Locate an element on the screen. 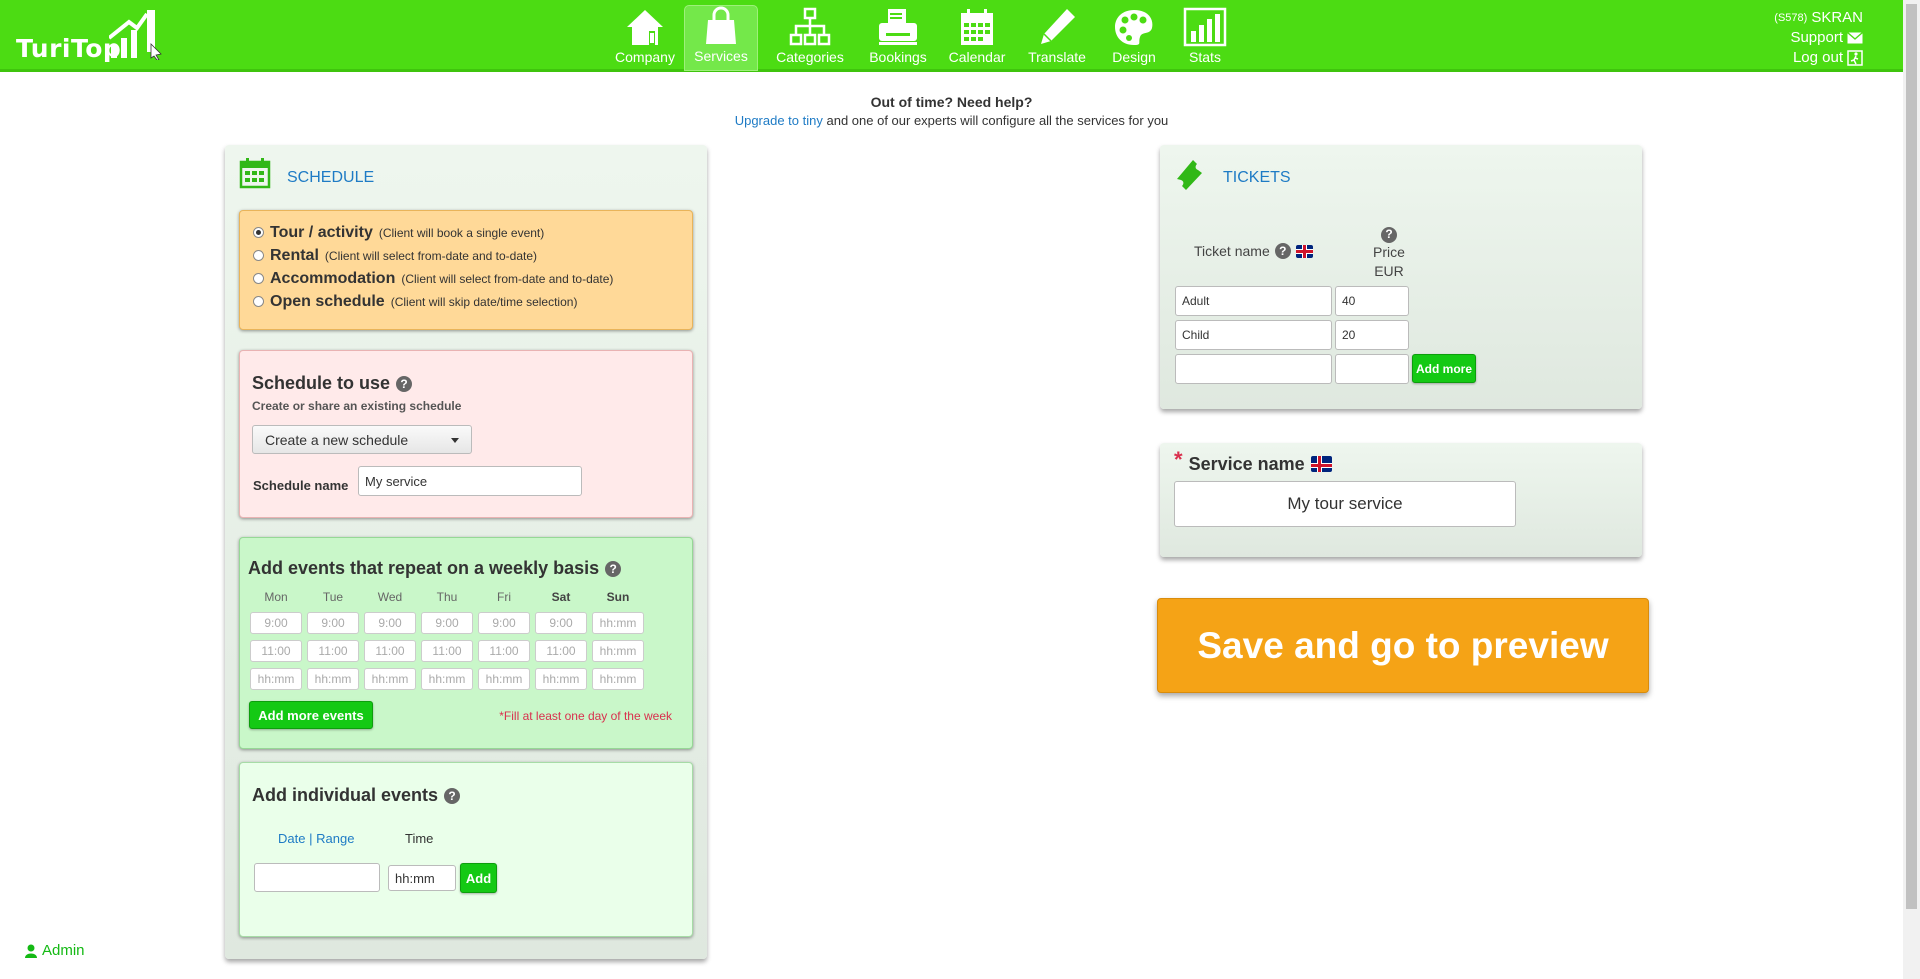 Image resolution: width=1920 pixels, height=979 pixels. upgrade-link: Upgrade to tiny is located at coordinates (779, 120).